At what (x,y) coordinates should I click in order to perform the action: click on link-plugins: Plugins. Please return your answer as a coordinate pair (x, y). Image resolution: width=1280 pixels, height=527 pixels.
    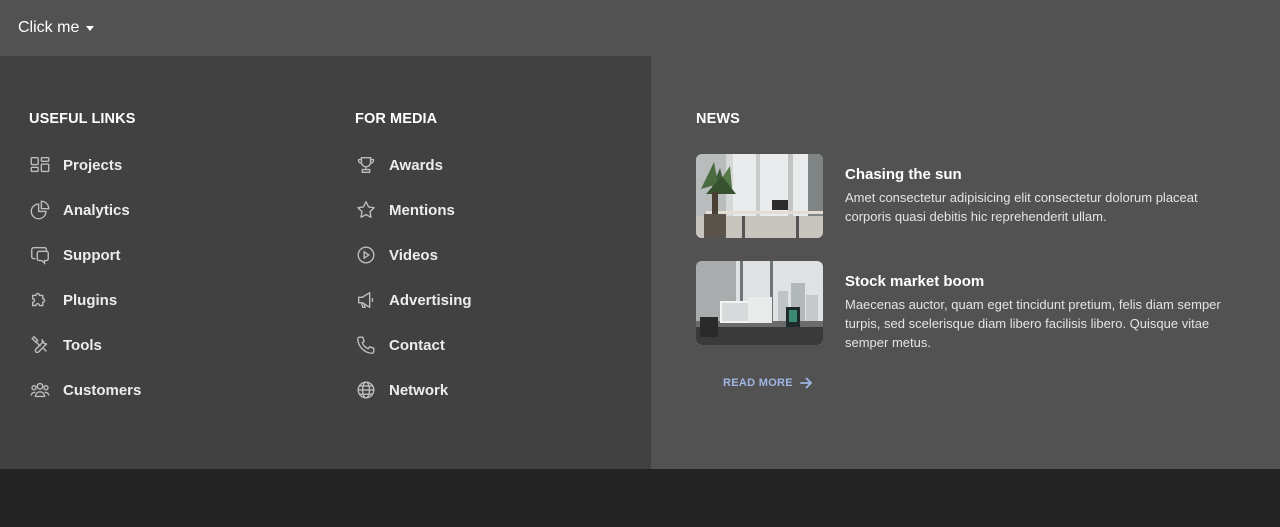
    Looking at the image, I should click on (73, 300).